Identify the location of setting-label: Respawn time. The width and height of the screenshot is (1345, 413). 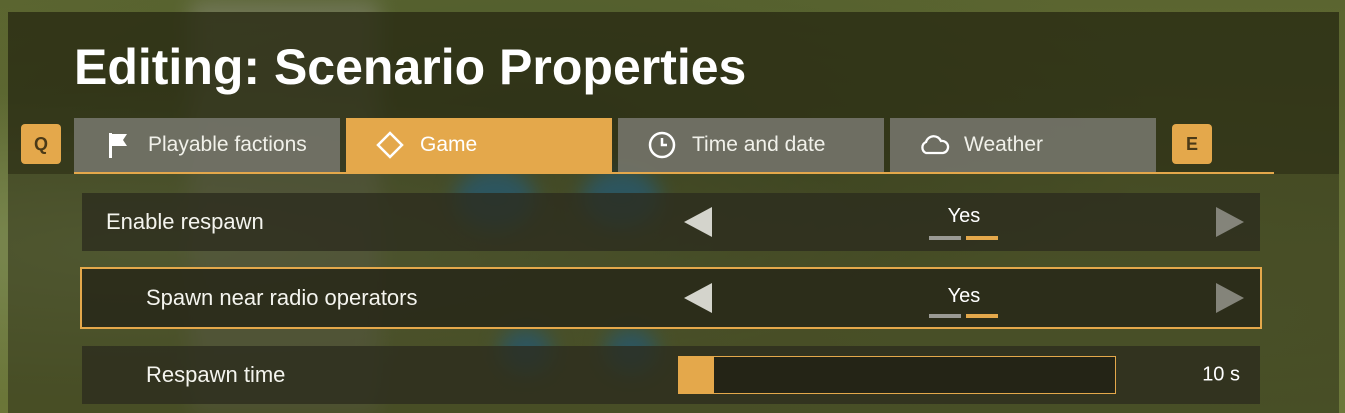
(216, 374).